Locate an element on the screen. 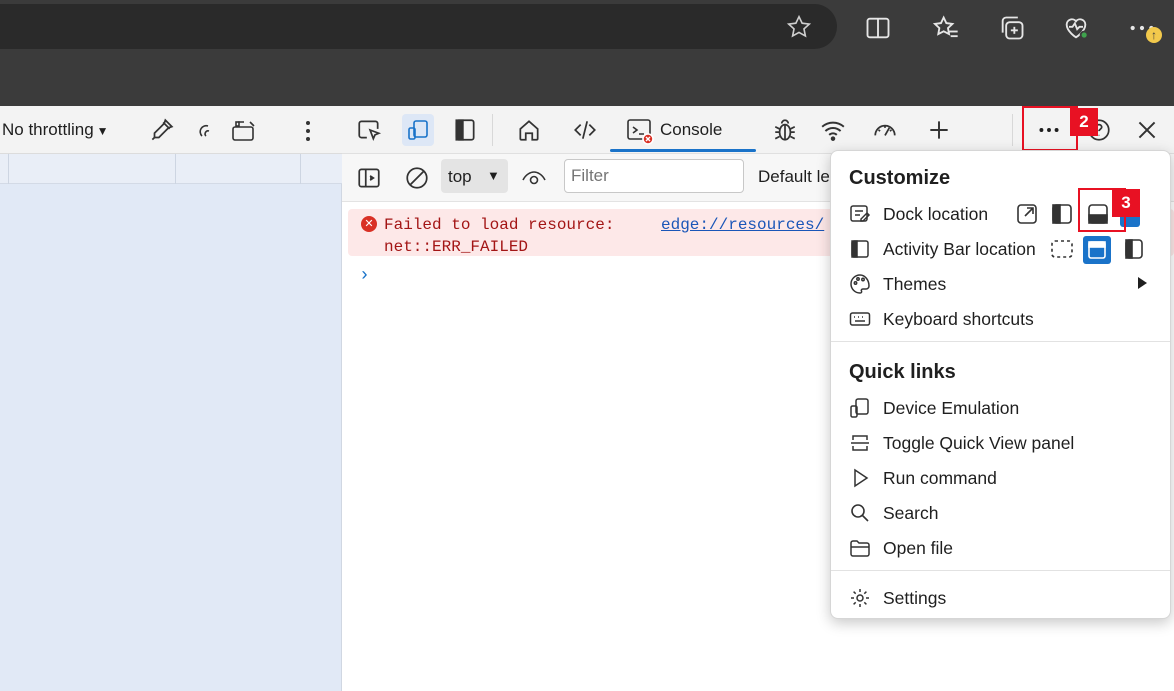 The width and height of the screenshot is (1174, 691). clear-console-icon is located at coordinates (417, 178).